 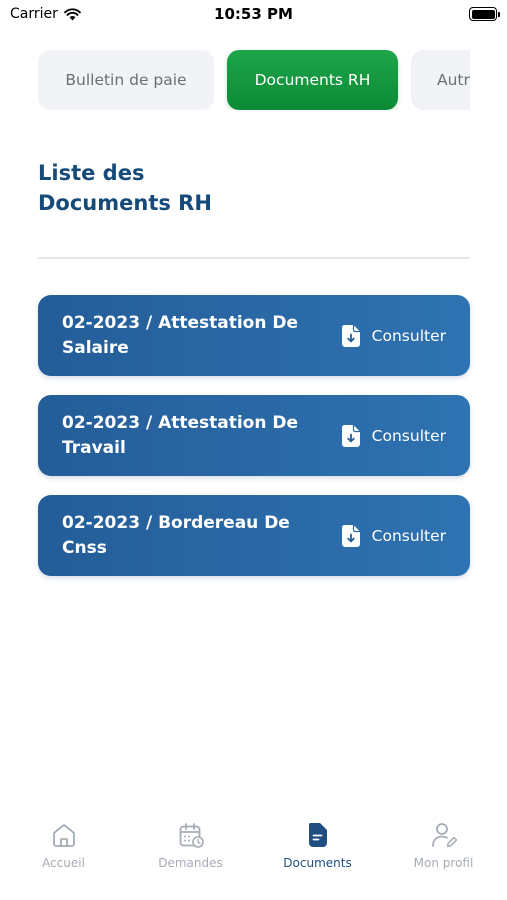 I want to click on battery-icon, so click(x=484, y=14).